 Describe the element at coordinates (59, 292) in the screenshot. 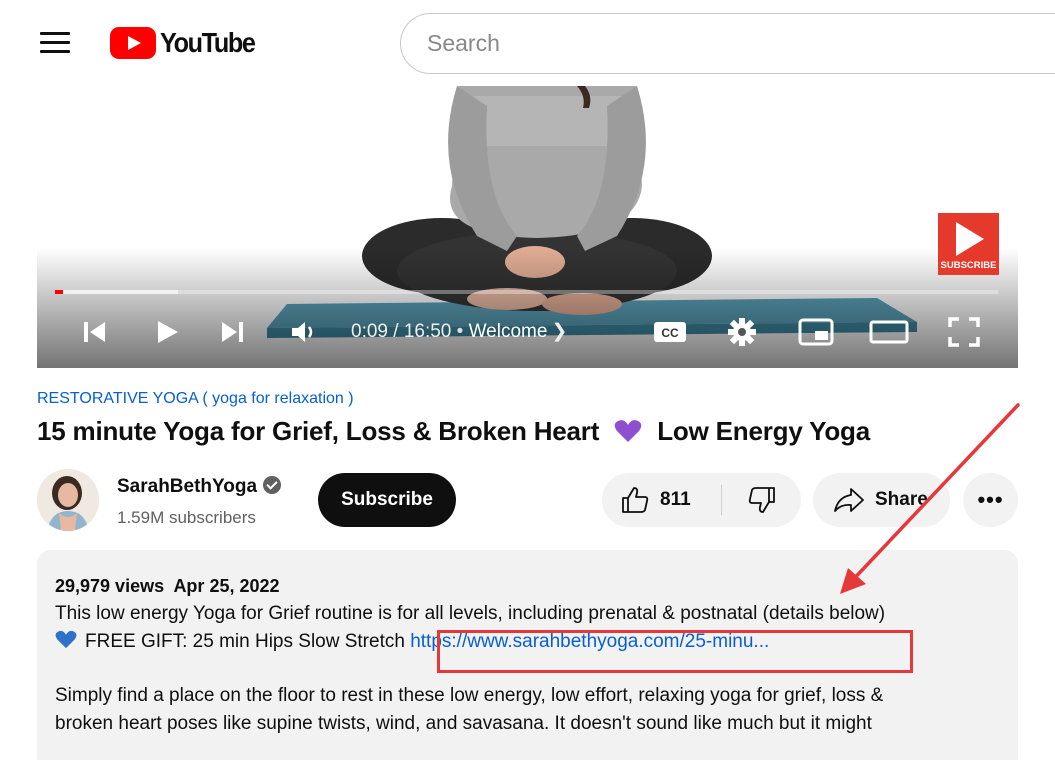

I see `played-bar` at that location.